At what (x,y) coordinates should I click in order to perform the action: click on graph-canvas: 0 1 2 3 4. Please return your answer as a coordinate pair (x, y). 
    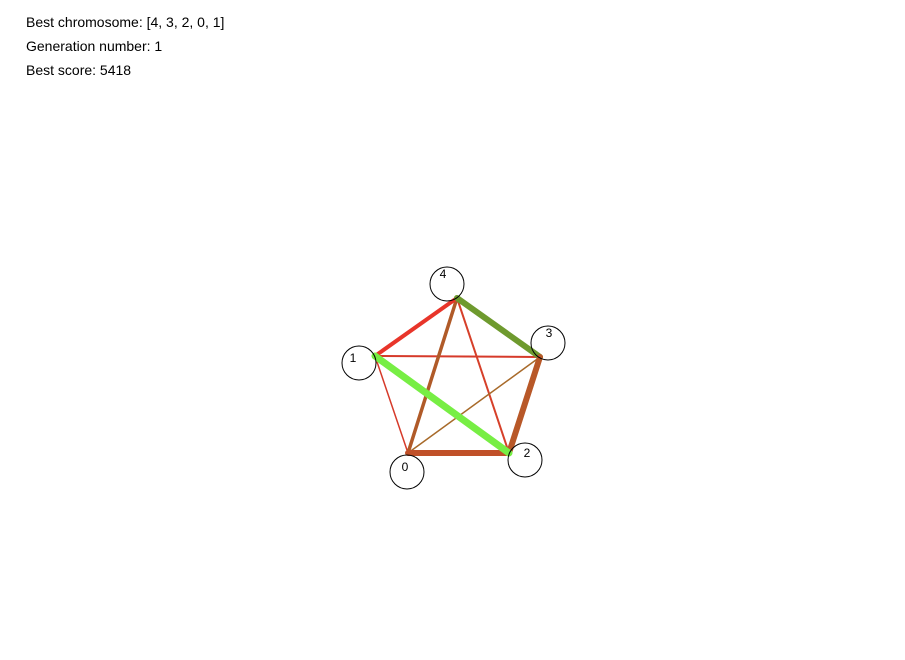
    Looking at the image, I should click on (453, 378).